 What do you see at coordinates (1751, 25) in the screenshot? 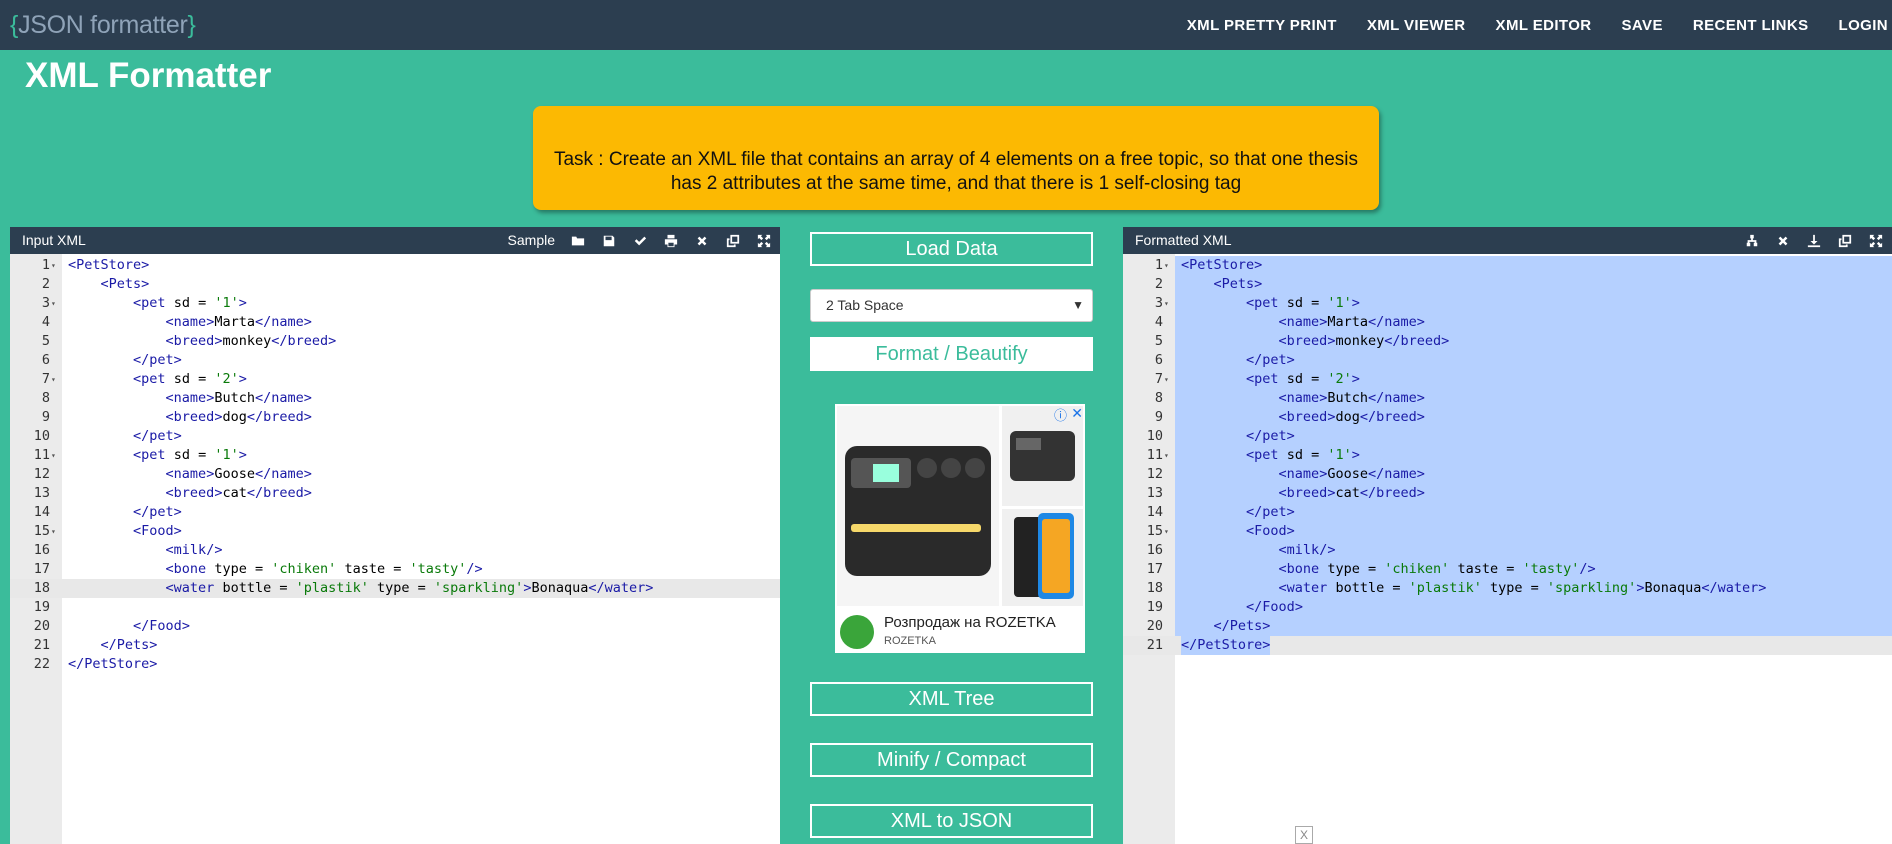
I see `nav-recent-links: RECENT LINKS` at bounding box center [1751, 25].